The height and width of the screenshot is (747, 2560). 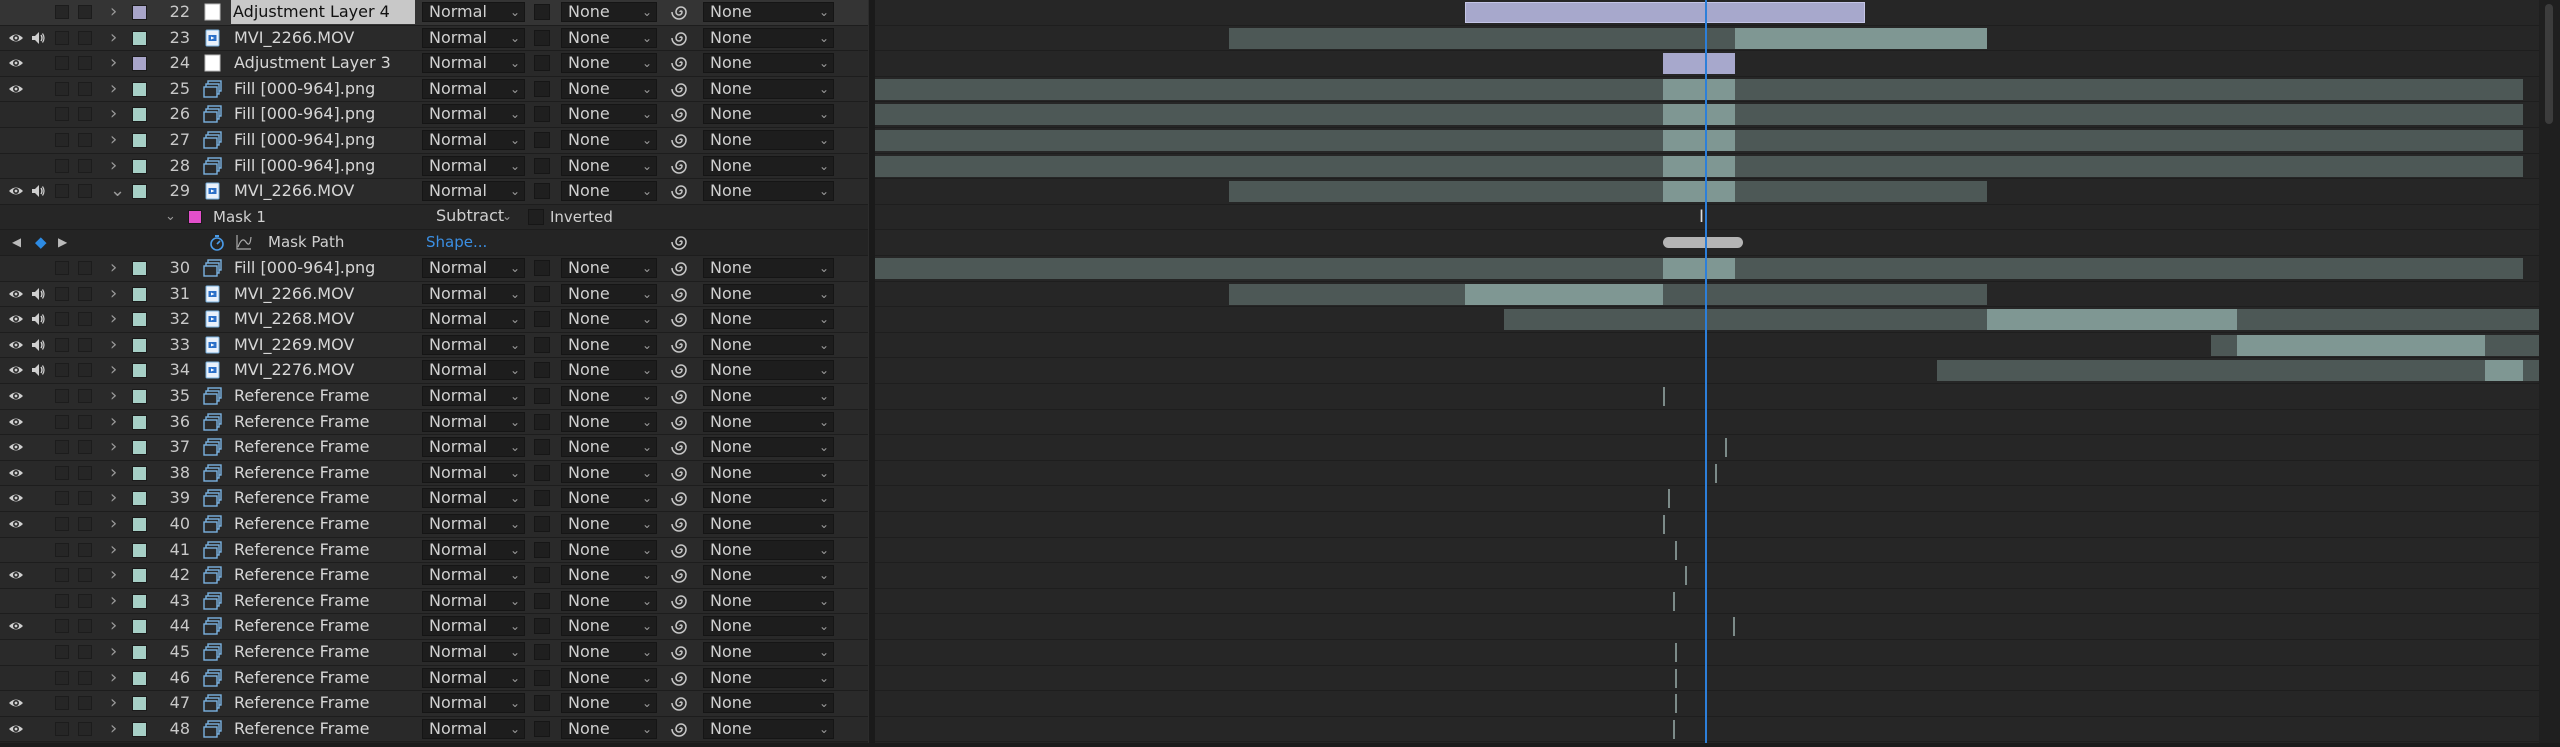 I want to click on mask-path-keyframes, so click(x=1703, y=243).